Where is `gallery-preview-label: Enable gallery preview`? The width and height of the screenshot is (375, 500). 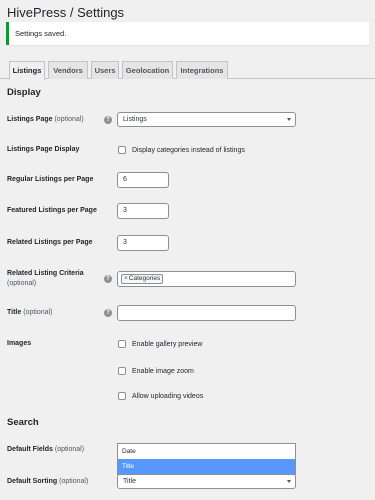
gallery-preview-label: Enable gallery preview is located at coordinates (167, 344).